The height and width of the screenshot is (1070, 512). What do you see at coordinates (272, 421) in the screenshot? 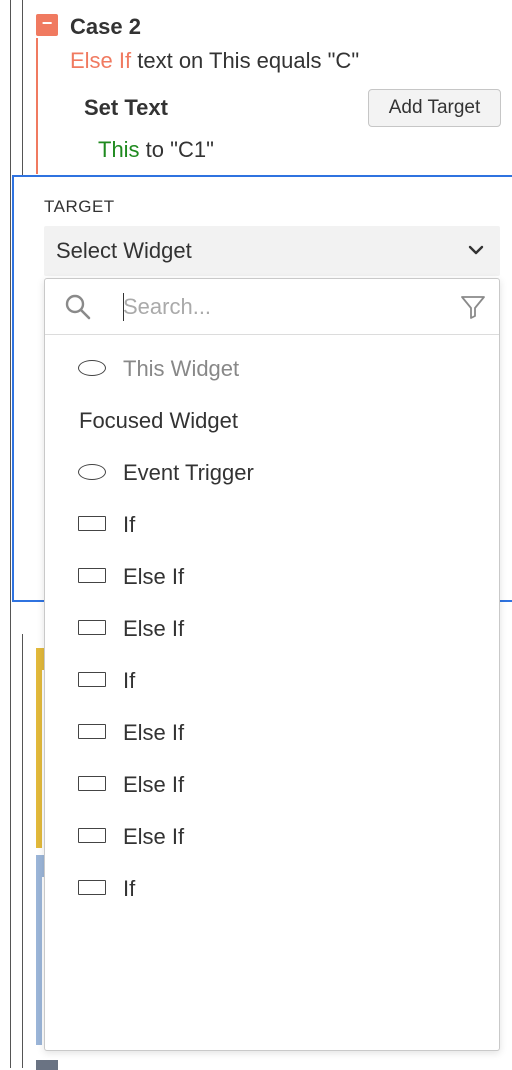
I see `widget-option: Focused Widget` at bounding box center [272, 421].